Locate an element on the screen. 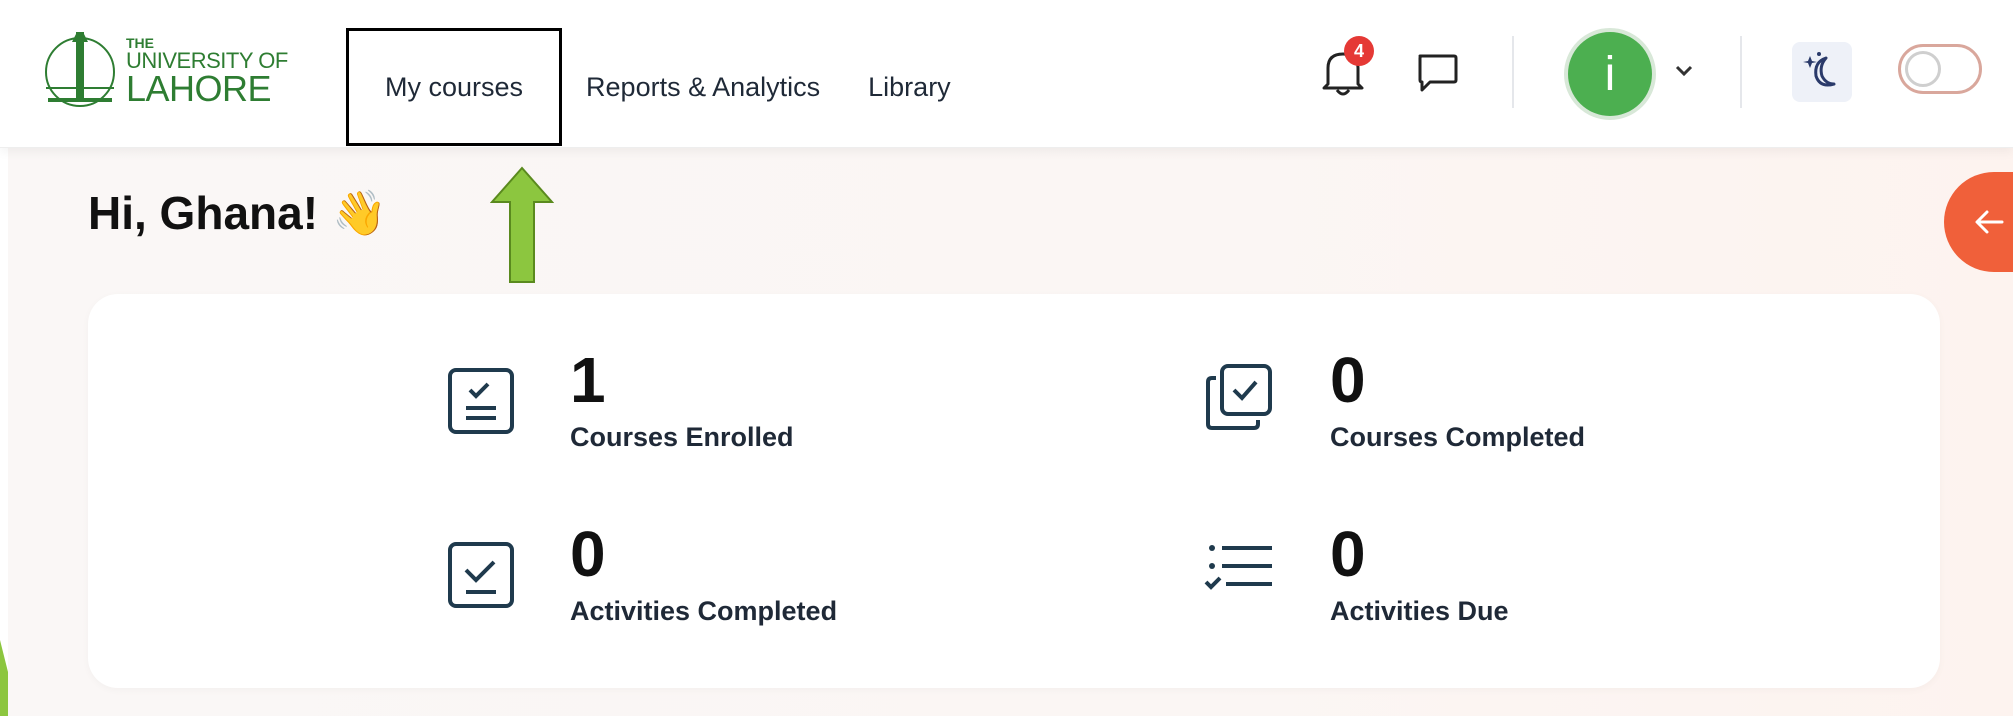 Image resolution: width=2013 pixels, height=716 pixels. chevron-down-icon is located at coordinates (1684, 71).